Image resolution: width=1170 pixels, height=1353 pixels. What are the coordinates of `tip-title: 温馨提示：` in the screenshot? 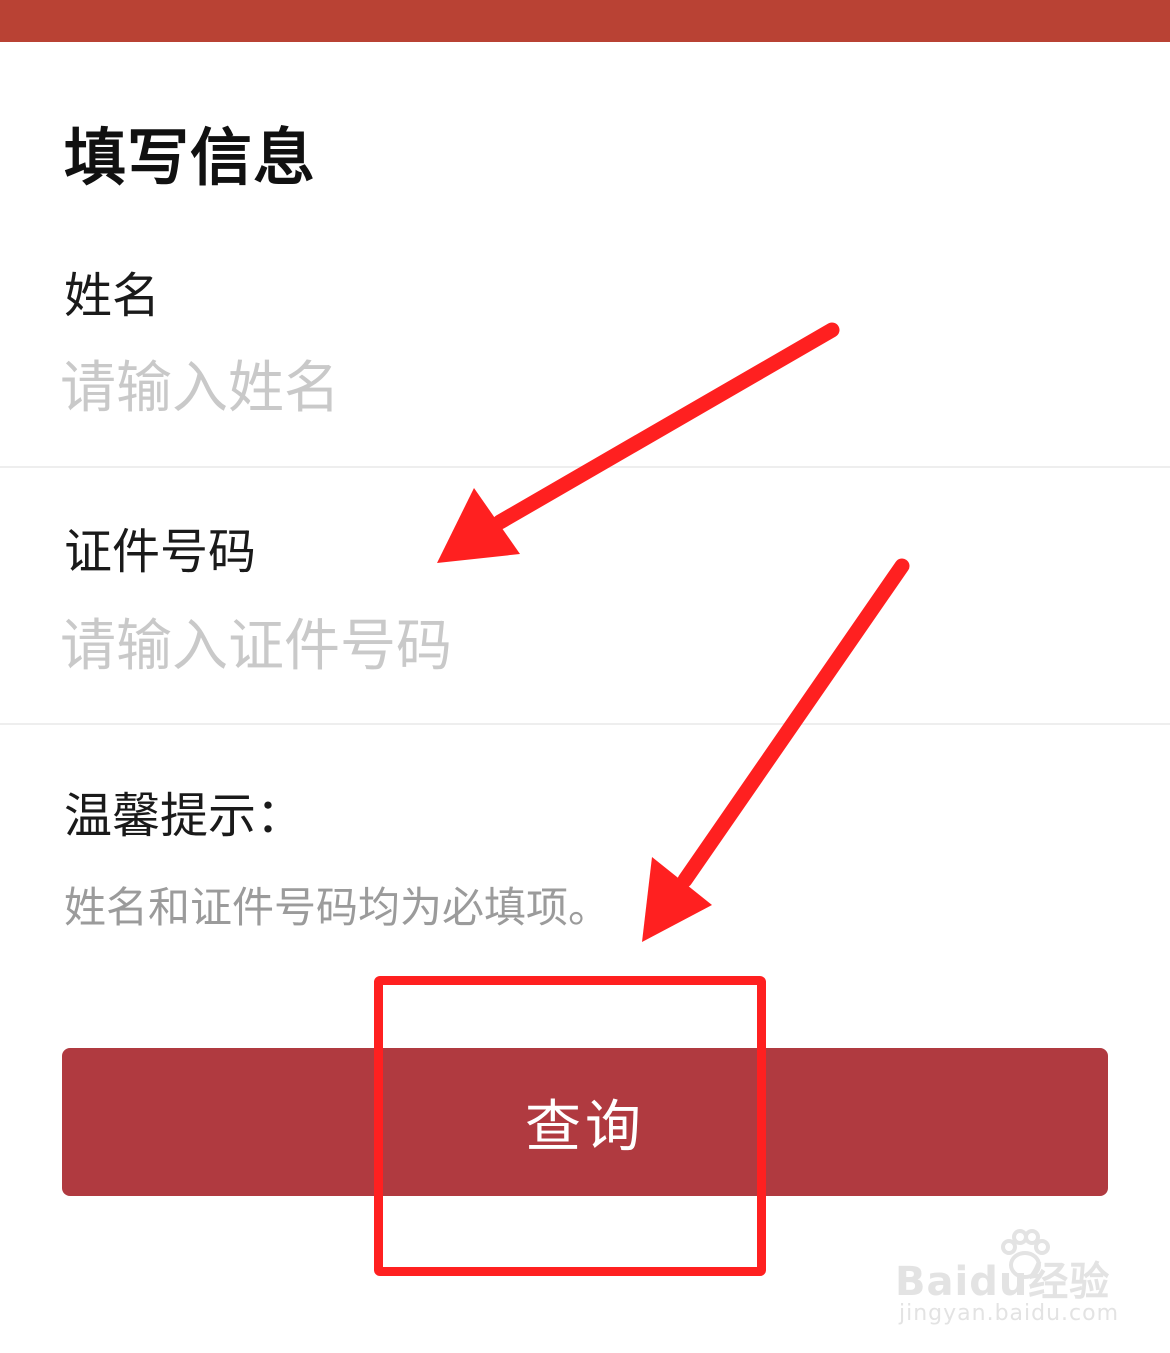 It's located at (184, 816).